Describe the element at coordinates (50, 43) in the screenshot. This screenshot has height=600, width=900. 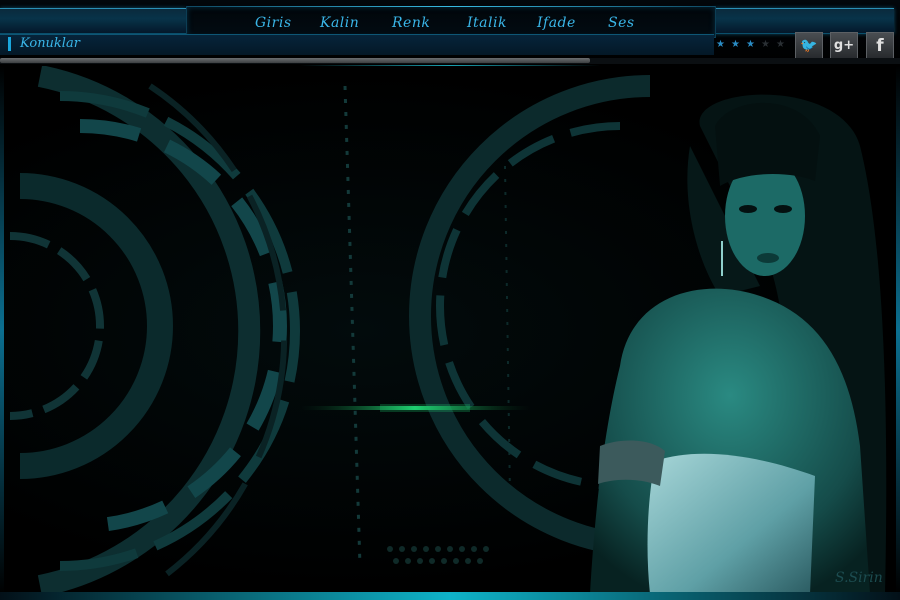
I see `page-title: Konuklar` at that location.